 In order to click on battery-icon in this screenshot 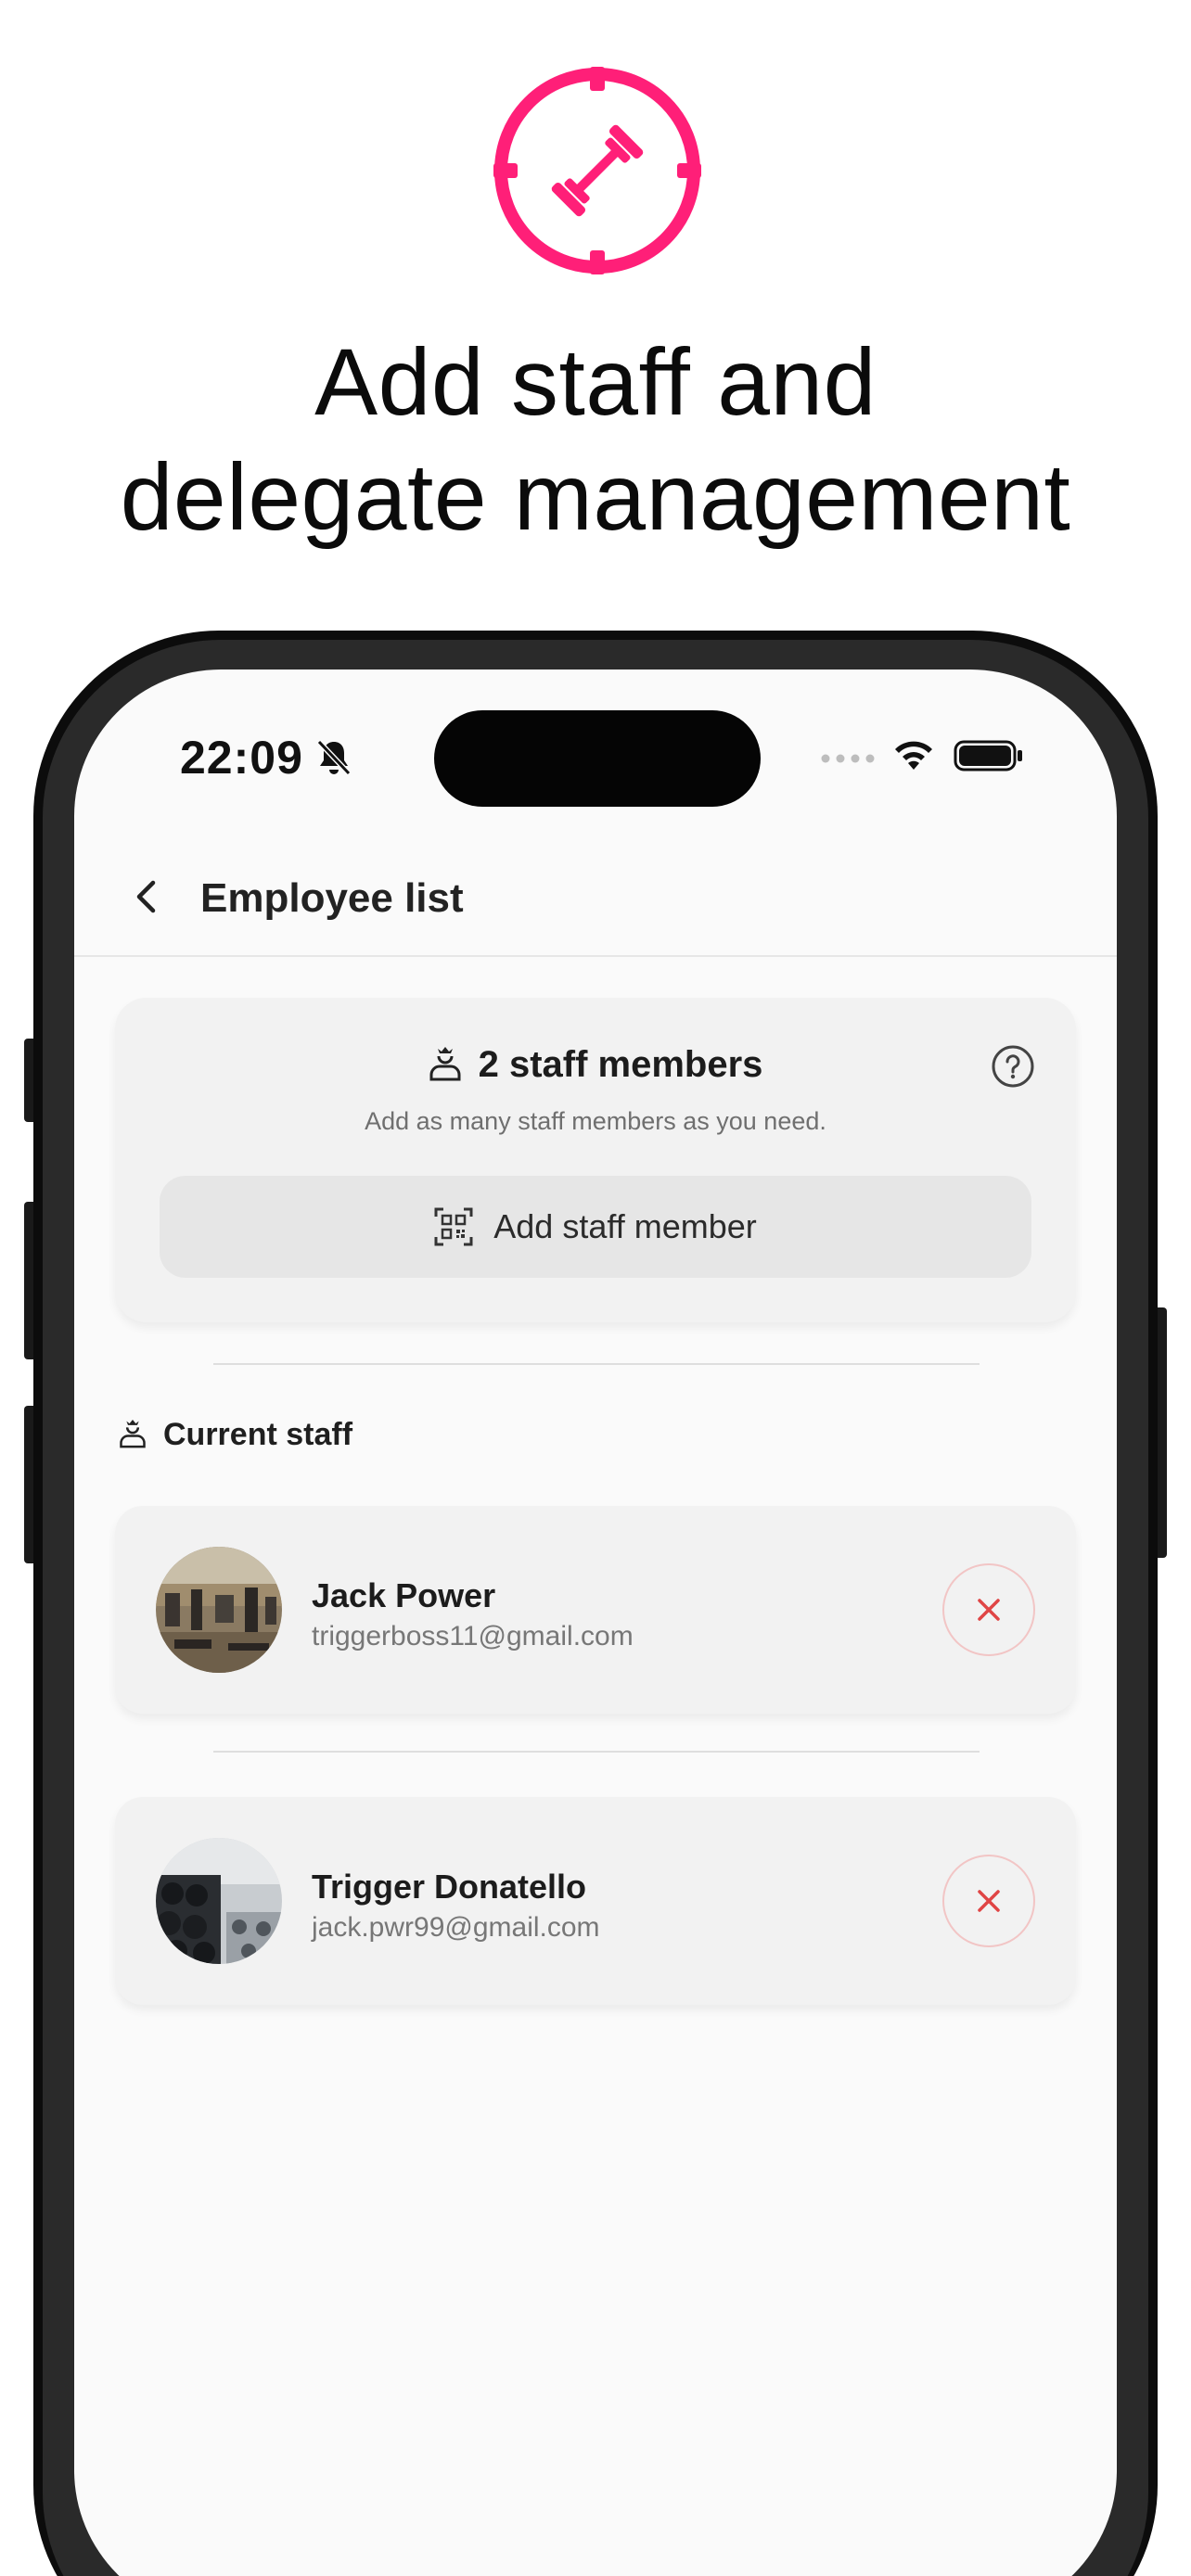, I will do `click(988, 756)`.